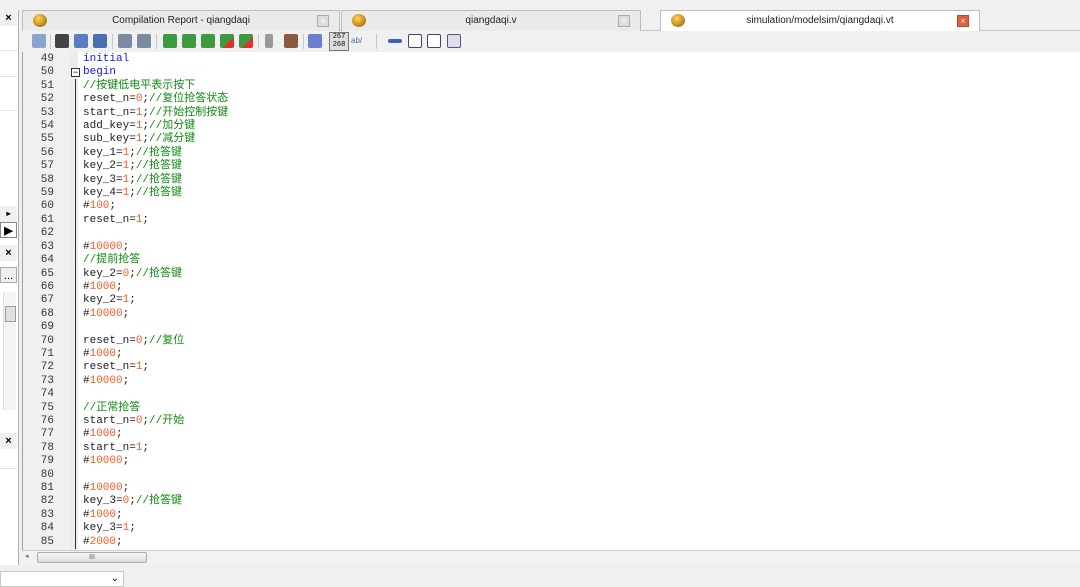 The image size is (1080, 587). What do you see at coordinates (551, 381) in the screenshot?
I see `code-line: 73 #10000;` at bounding box center [551, 381].